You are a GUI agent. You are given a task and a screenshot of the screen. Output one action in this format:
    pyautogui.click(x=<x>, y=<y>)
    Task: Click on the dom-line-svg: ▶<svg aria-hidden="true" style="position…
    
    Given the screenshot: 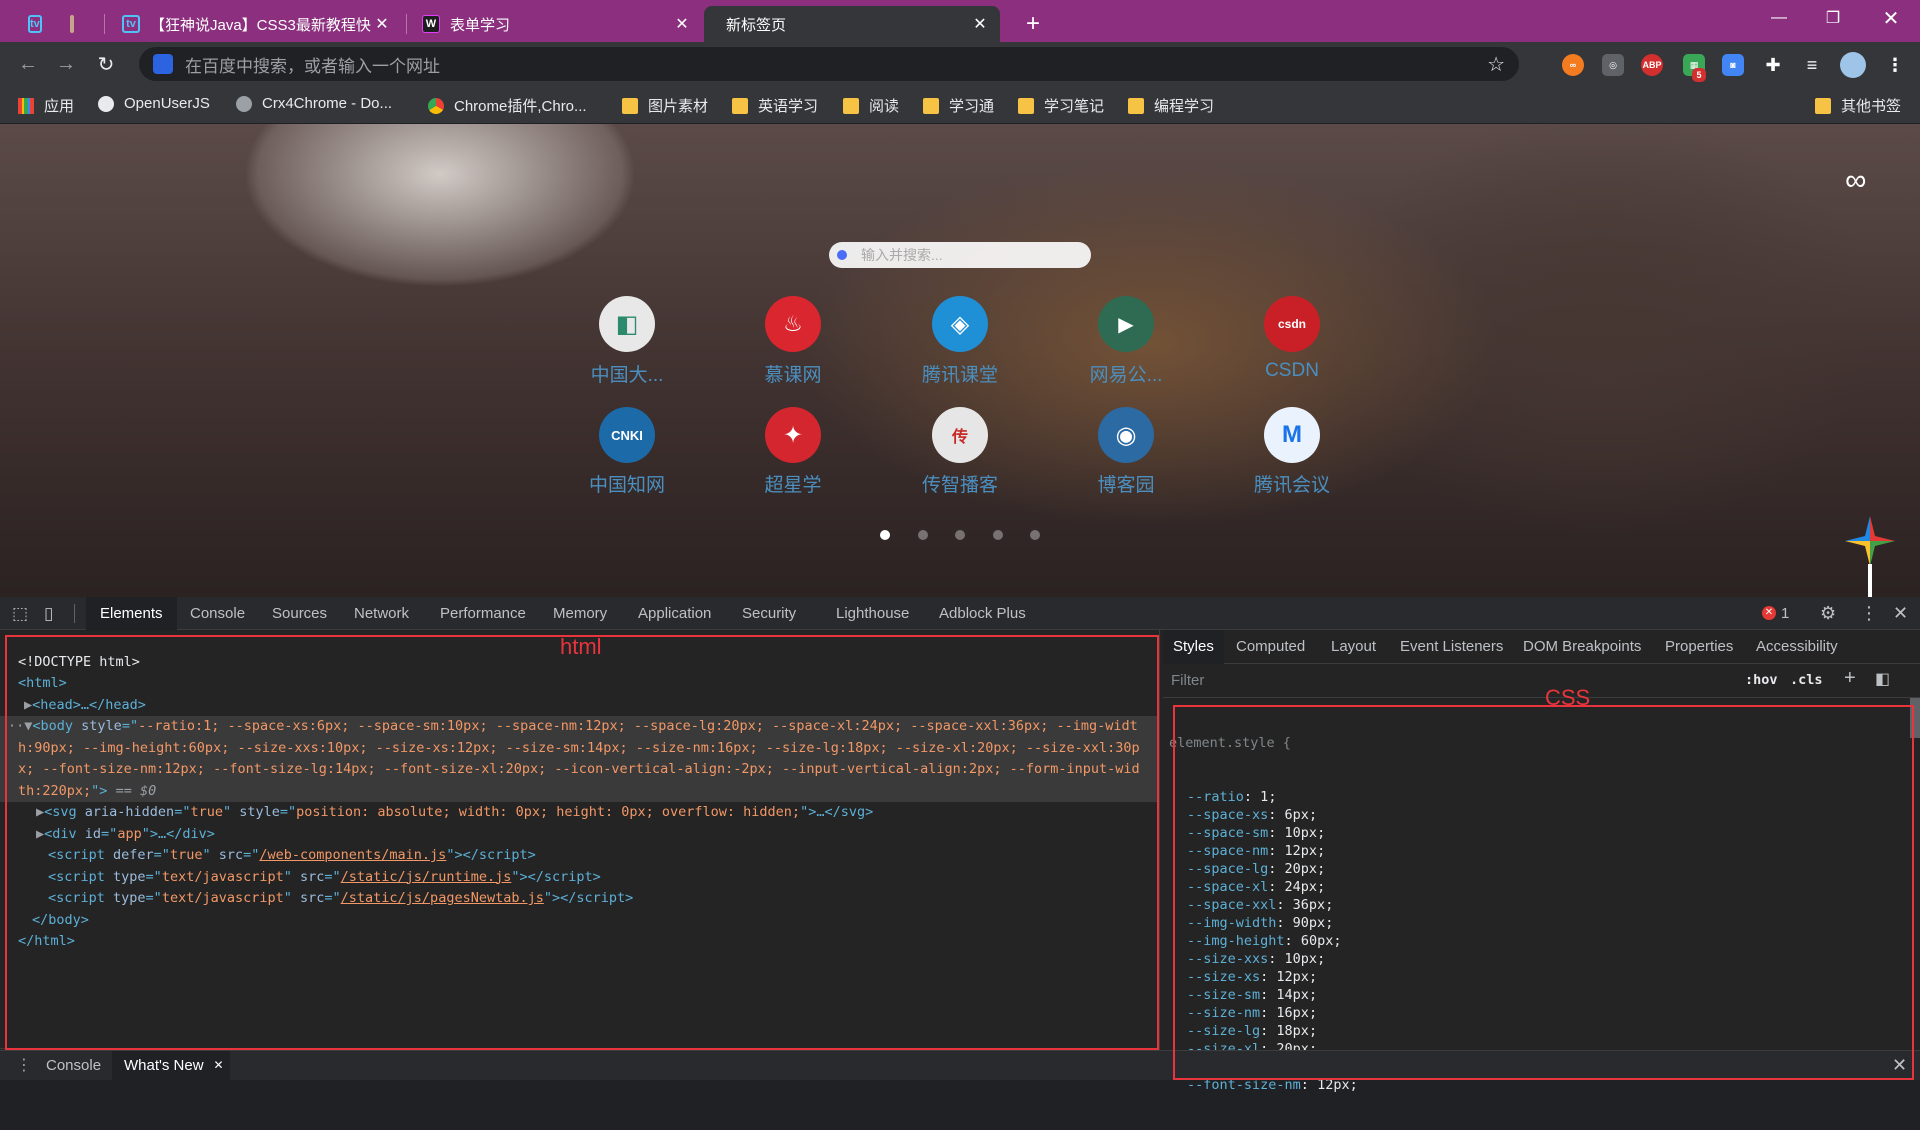 What is the action you would take?
    pyautogui.click(x=579, y=813)
    